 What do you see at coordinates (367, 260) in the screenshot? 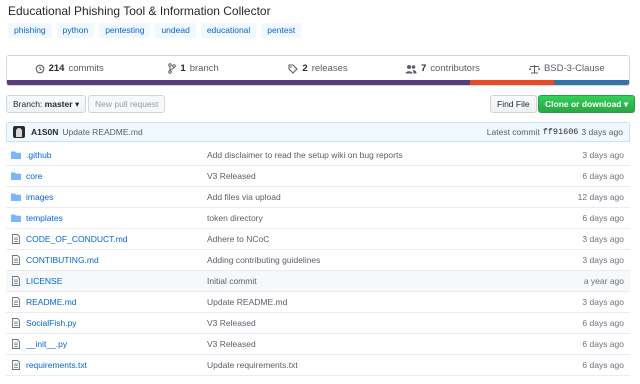
I see `file-commit-message: Adding contributing guidelines` at bounding box center [367, 260].